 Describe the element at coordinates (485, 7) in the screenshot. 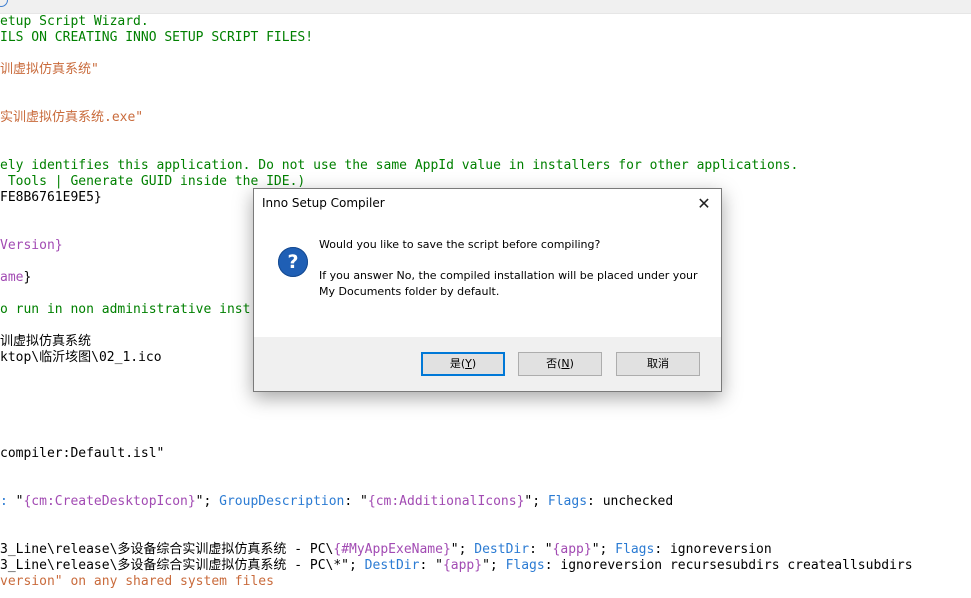

I see `title-bar-strip` at that location.